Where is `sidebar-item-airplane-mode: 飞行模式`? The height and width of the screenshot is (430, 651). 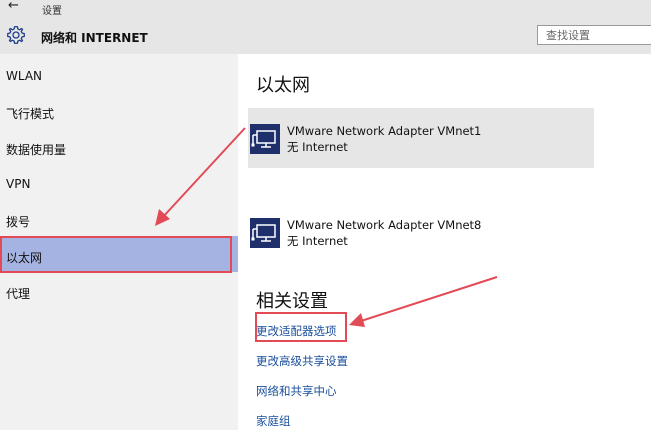 sidebar-item-airplane-mode: 飞行模式 is located at coordinates (119, 110).